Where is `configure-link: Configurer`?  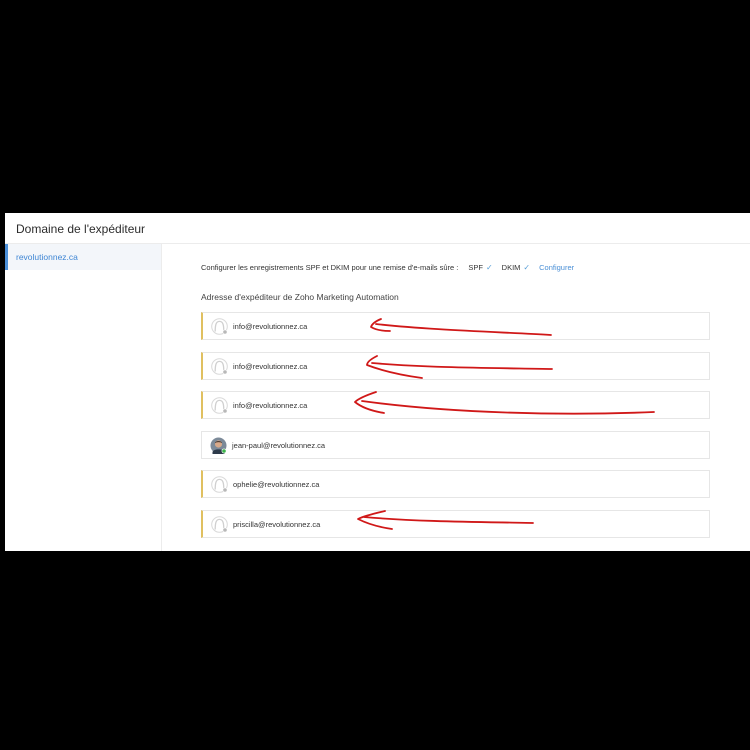 configure-link: Configurer is located at coordinates (556, 267).